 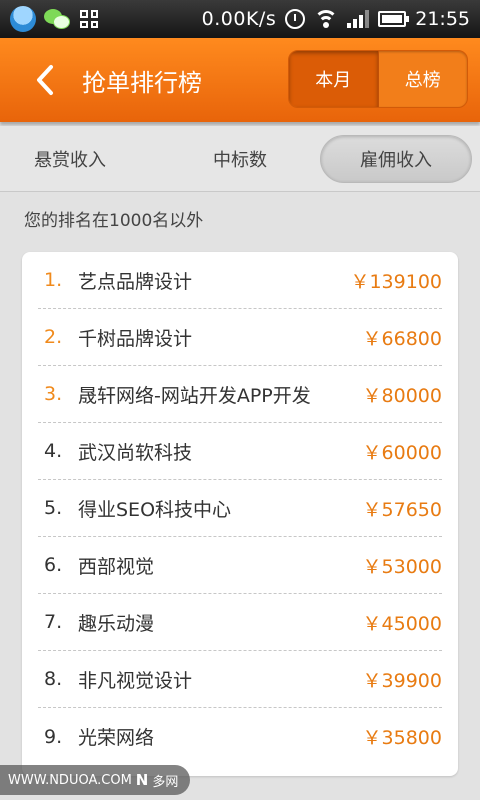 I want to click on tab-hire-income: 雇佣收入, so click(x=396, y=158).